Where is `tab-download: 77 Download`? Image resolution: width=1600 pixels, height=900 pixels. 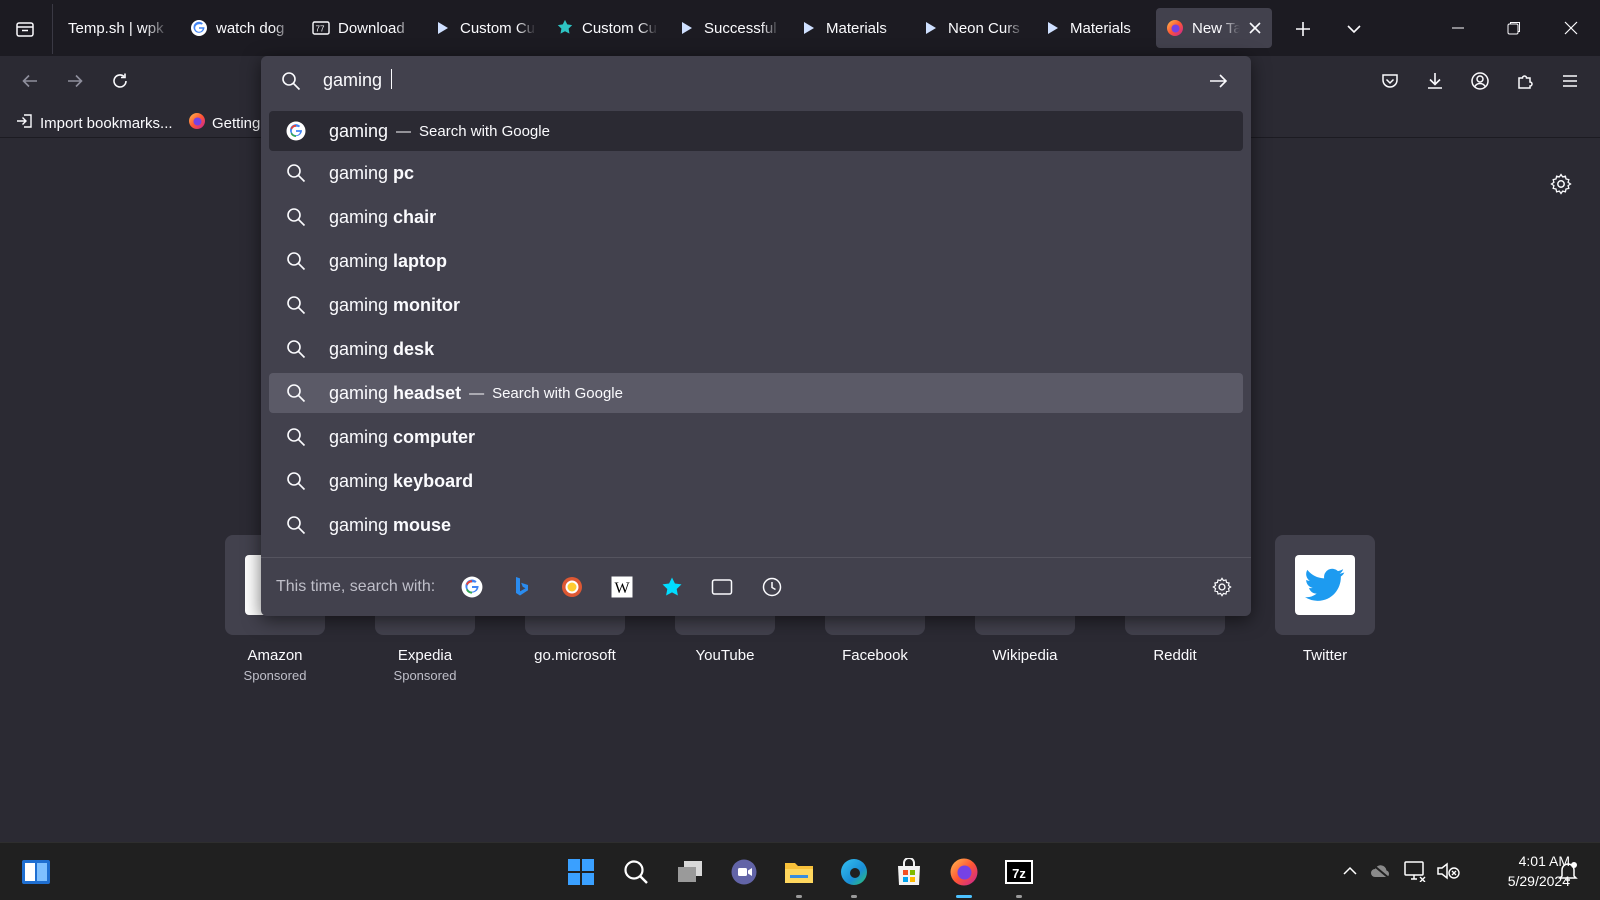 tab-download: 77 Download is located at coordinates (363, 28).